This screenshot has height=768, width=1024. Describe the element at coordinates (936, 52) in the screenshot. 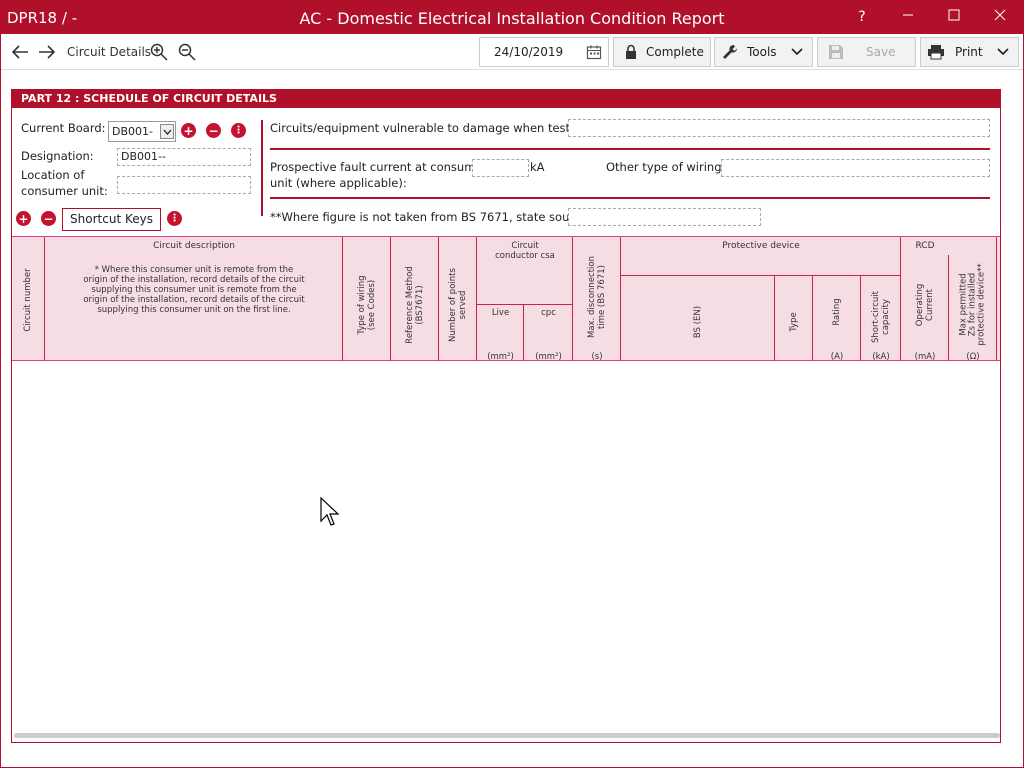

I see `printer-icon` at that location.